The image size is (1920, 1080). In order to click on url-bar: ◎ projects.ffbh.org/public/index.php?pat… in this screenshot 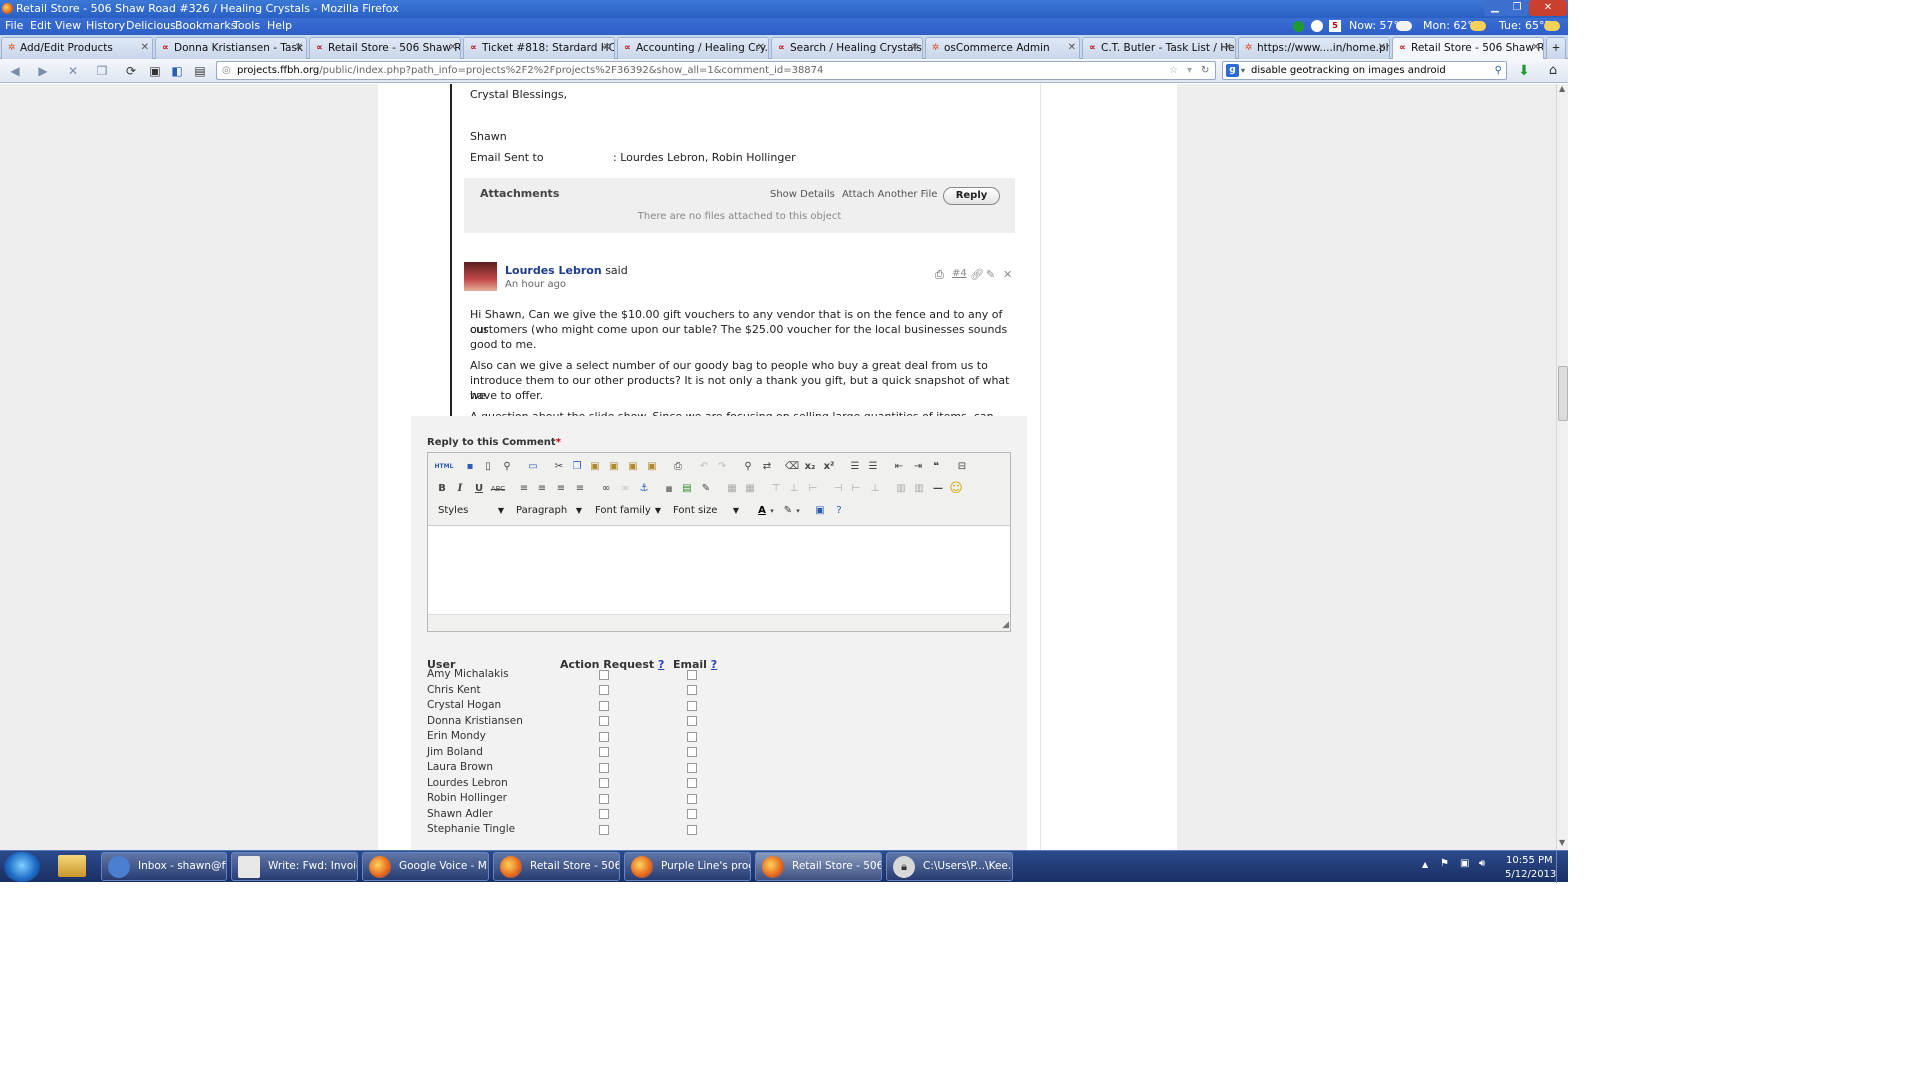, I will do `click(716, 70)`.